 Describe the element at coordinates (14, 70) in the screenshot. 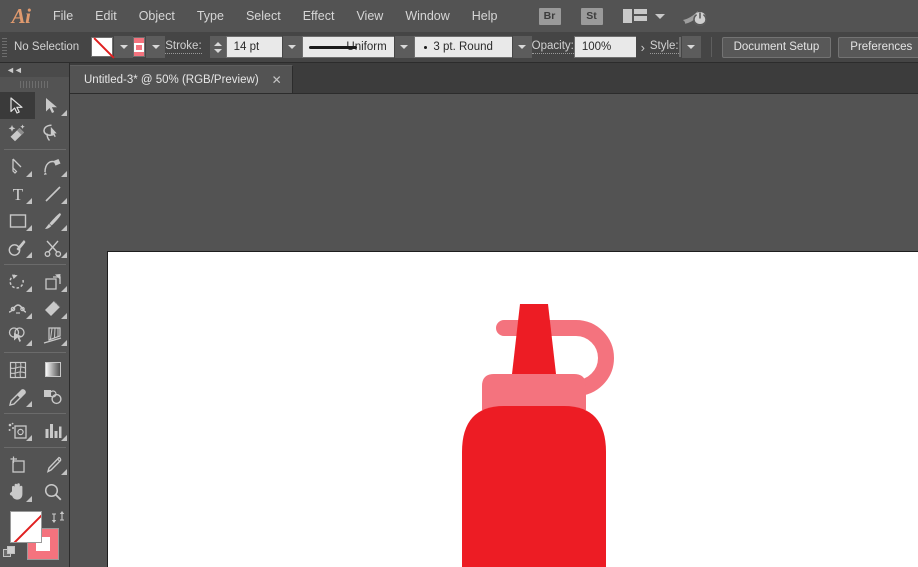

I see `collapse-panel-icon: ◄◄` at that location.